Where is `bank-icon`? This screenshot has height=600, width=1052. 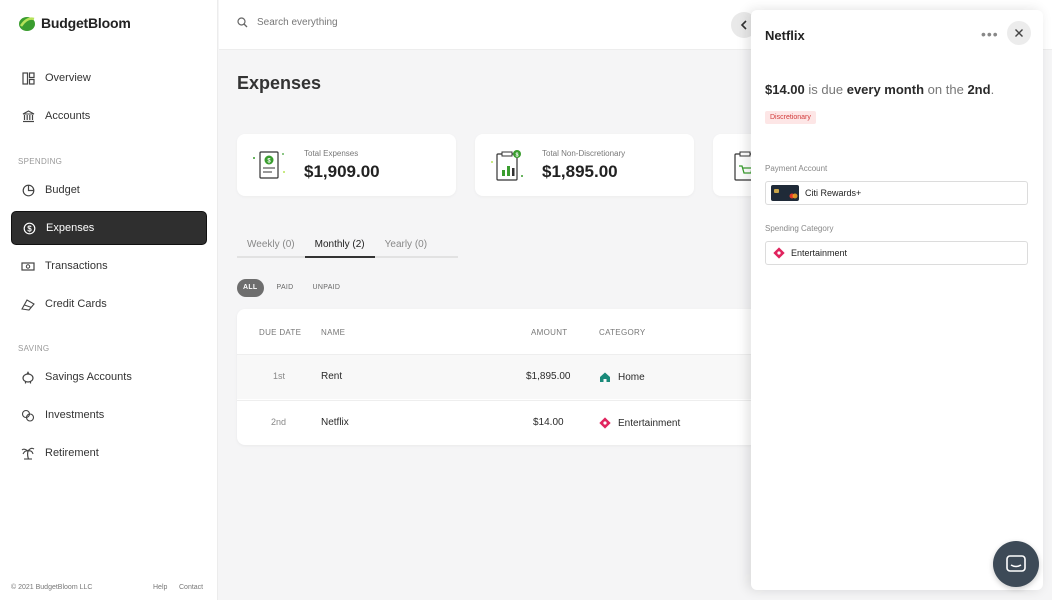
bank-icon is located at coordinates (28, 116).